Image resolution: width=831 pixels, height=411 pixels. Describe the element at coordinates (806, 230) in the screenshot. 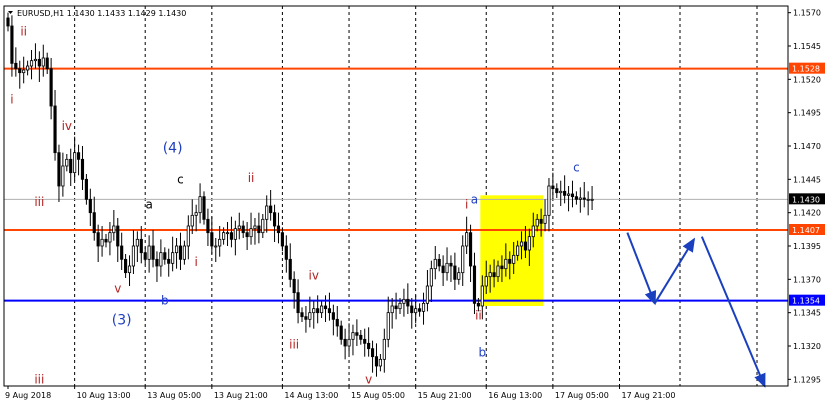

I see `level-label: 1.1407` at that location.